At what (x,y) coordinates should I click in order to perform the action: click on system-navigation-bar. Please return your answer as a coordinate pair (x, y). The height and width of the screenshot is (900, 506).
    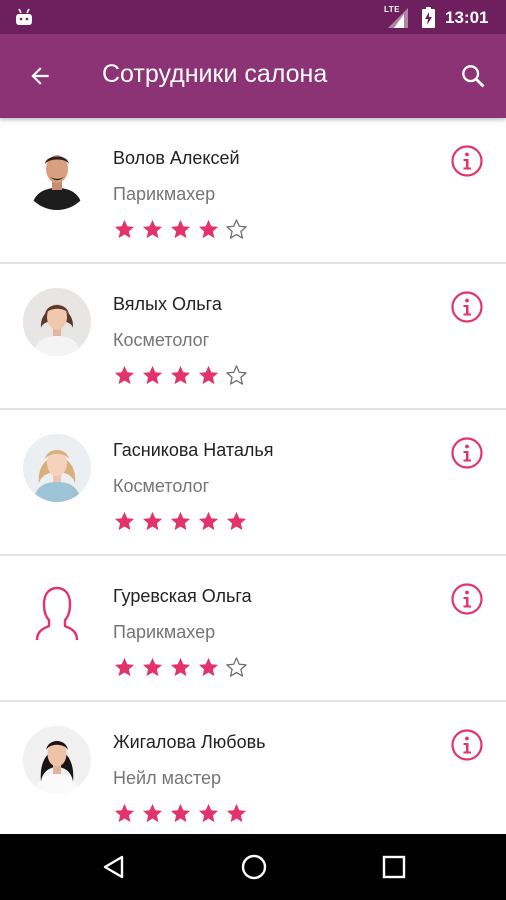
    Looking at the image, I should click on (253, 867).